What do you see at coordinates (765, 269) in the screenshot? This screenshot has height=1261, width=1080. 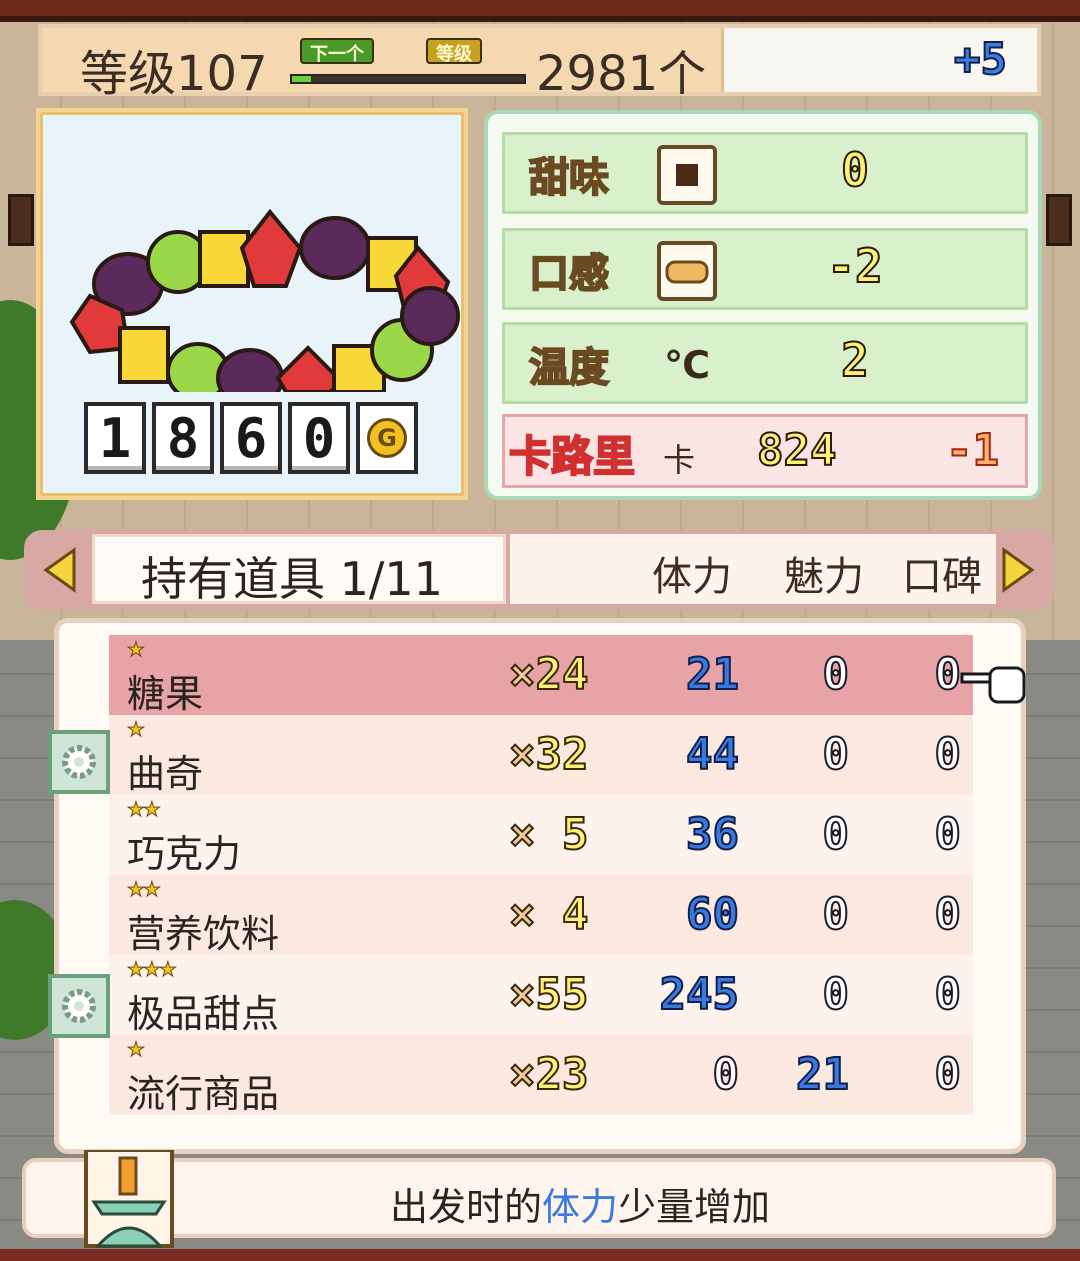 I see `stat-row-texture: 口感 -2` at bounding box center [765, 269].